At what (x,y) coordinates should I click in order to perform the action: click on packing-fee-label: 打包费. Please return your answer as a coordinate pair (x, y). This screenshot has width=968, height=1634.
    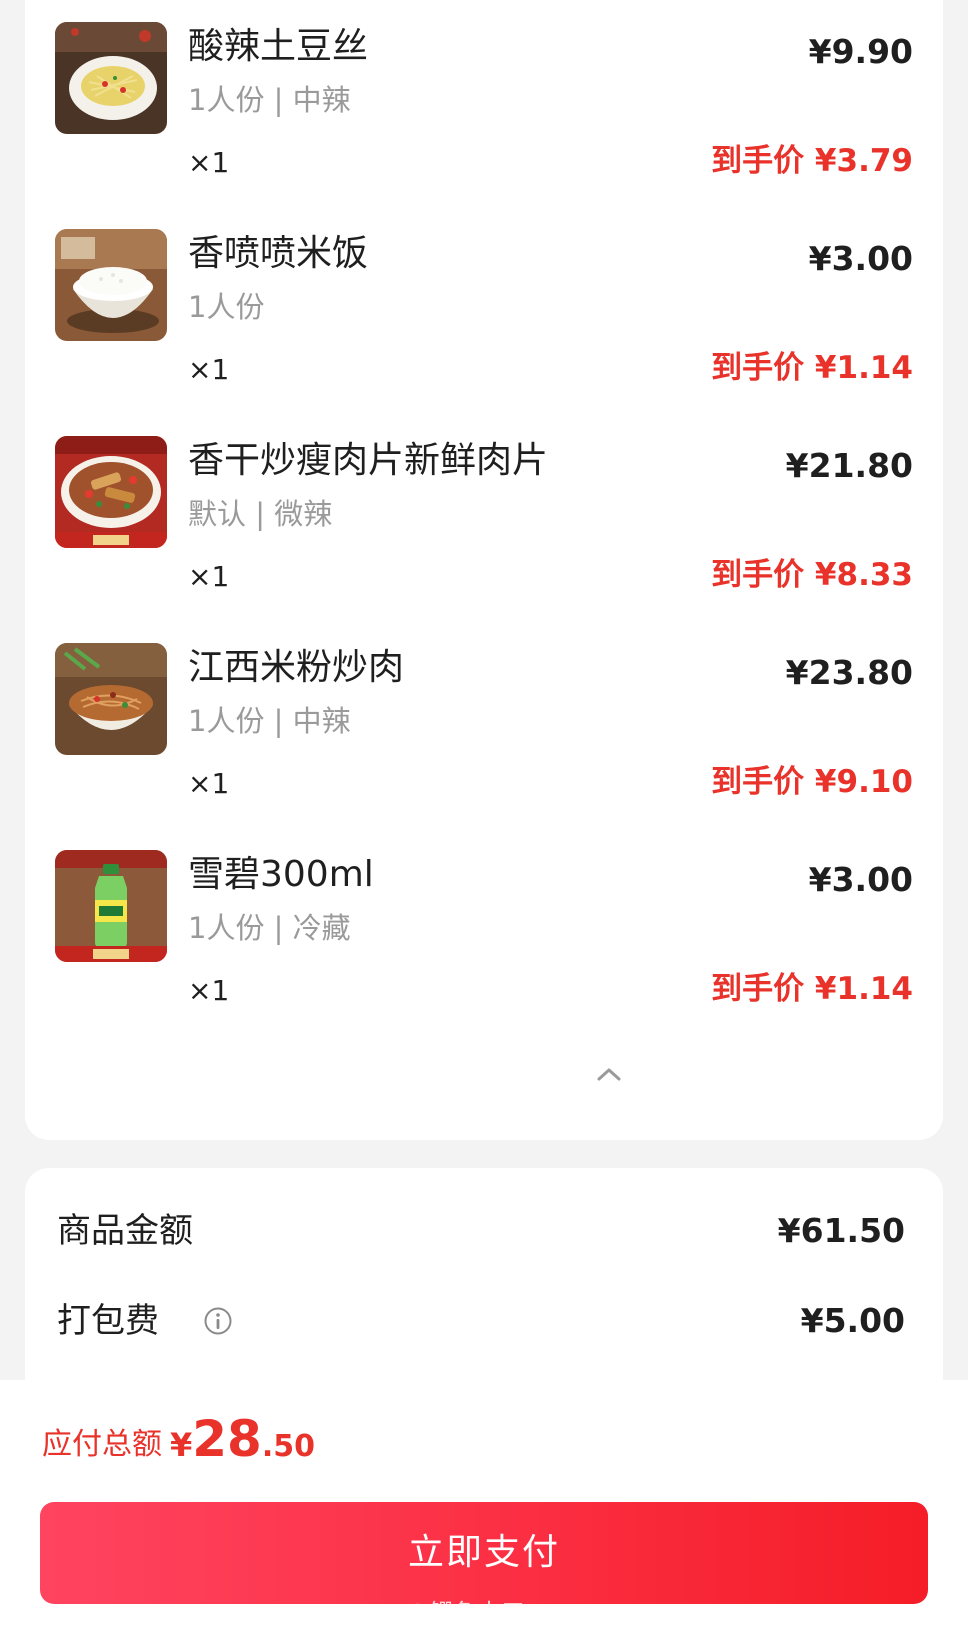
    Looking at the image, I should click on (108, 1321).